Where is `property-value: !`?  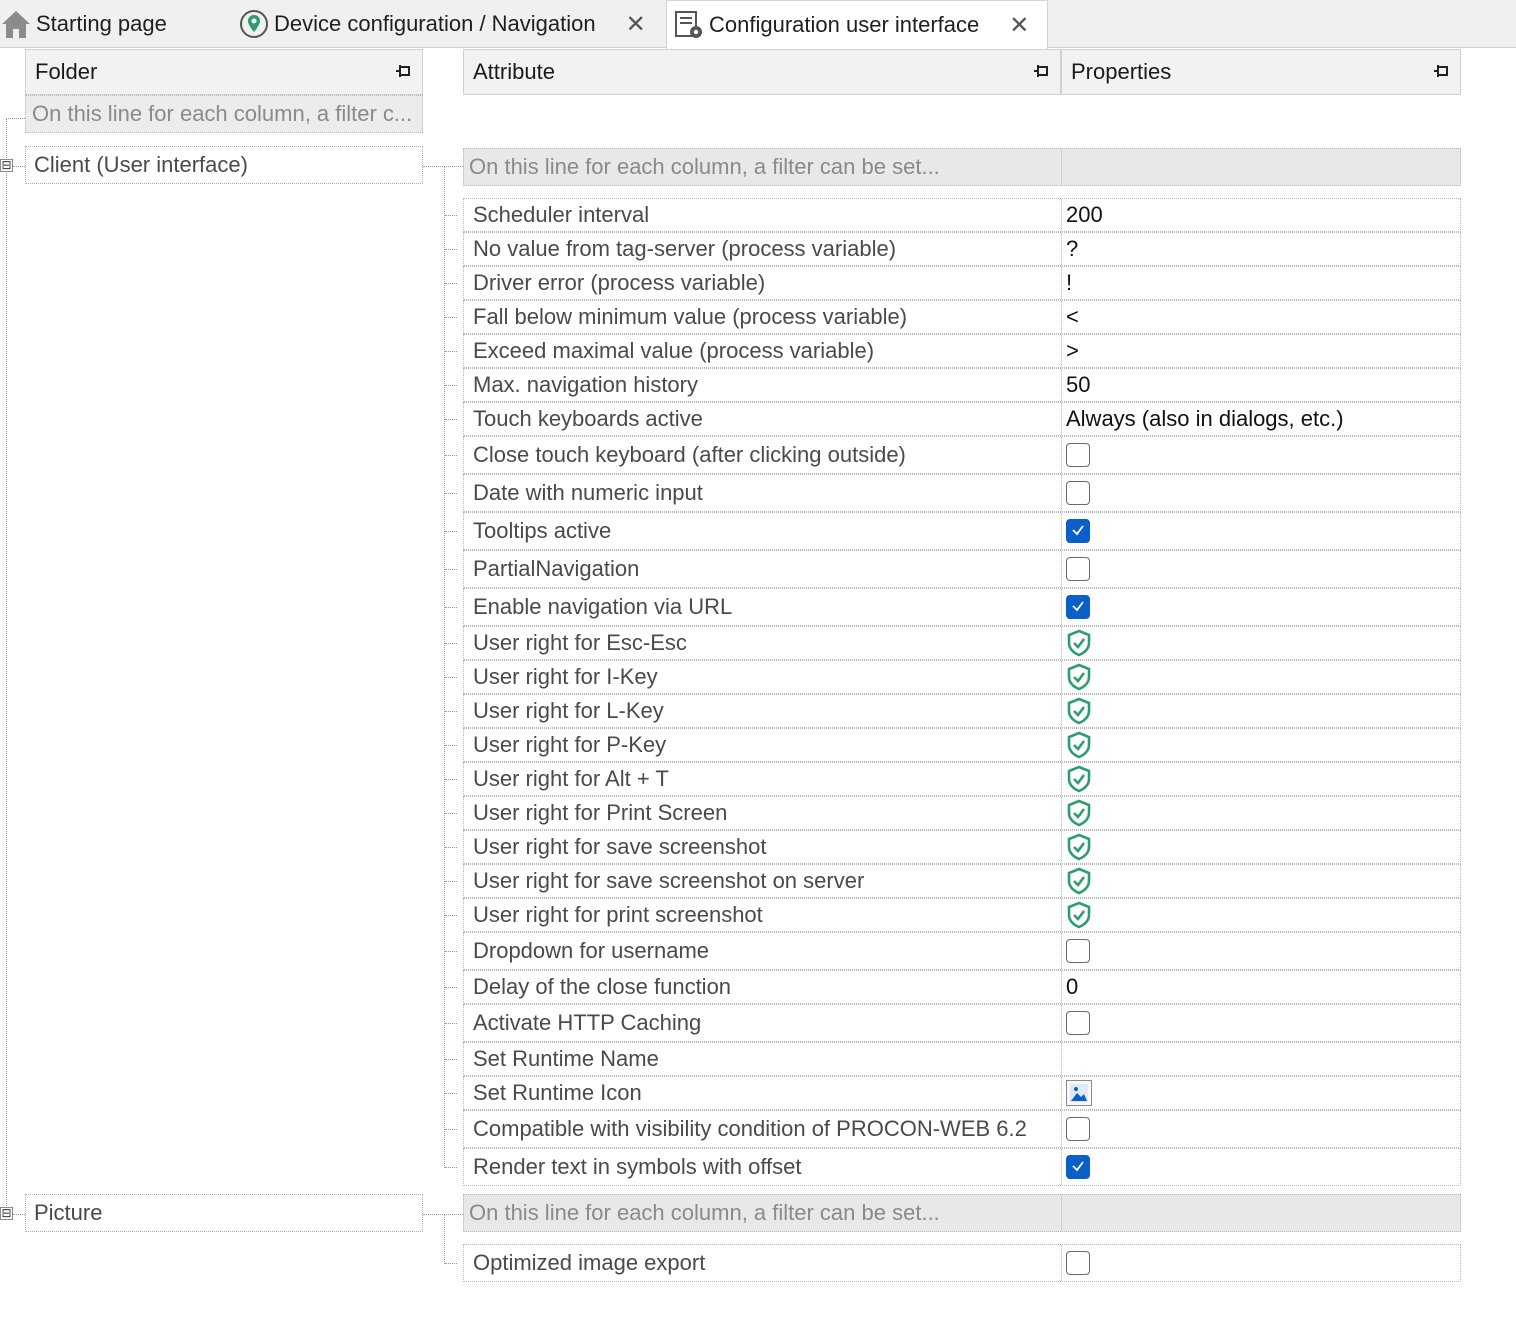
property-value: ! is located at coordinates (1069, 283).